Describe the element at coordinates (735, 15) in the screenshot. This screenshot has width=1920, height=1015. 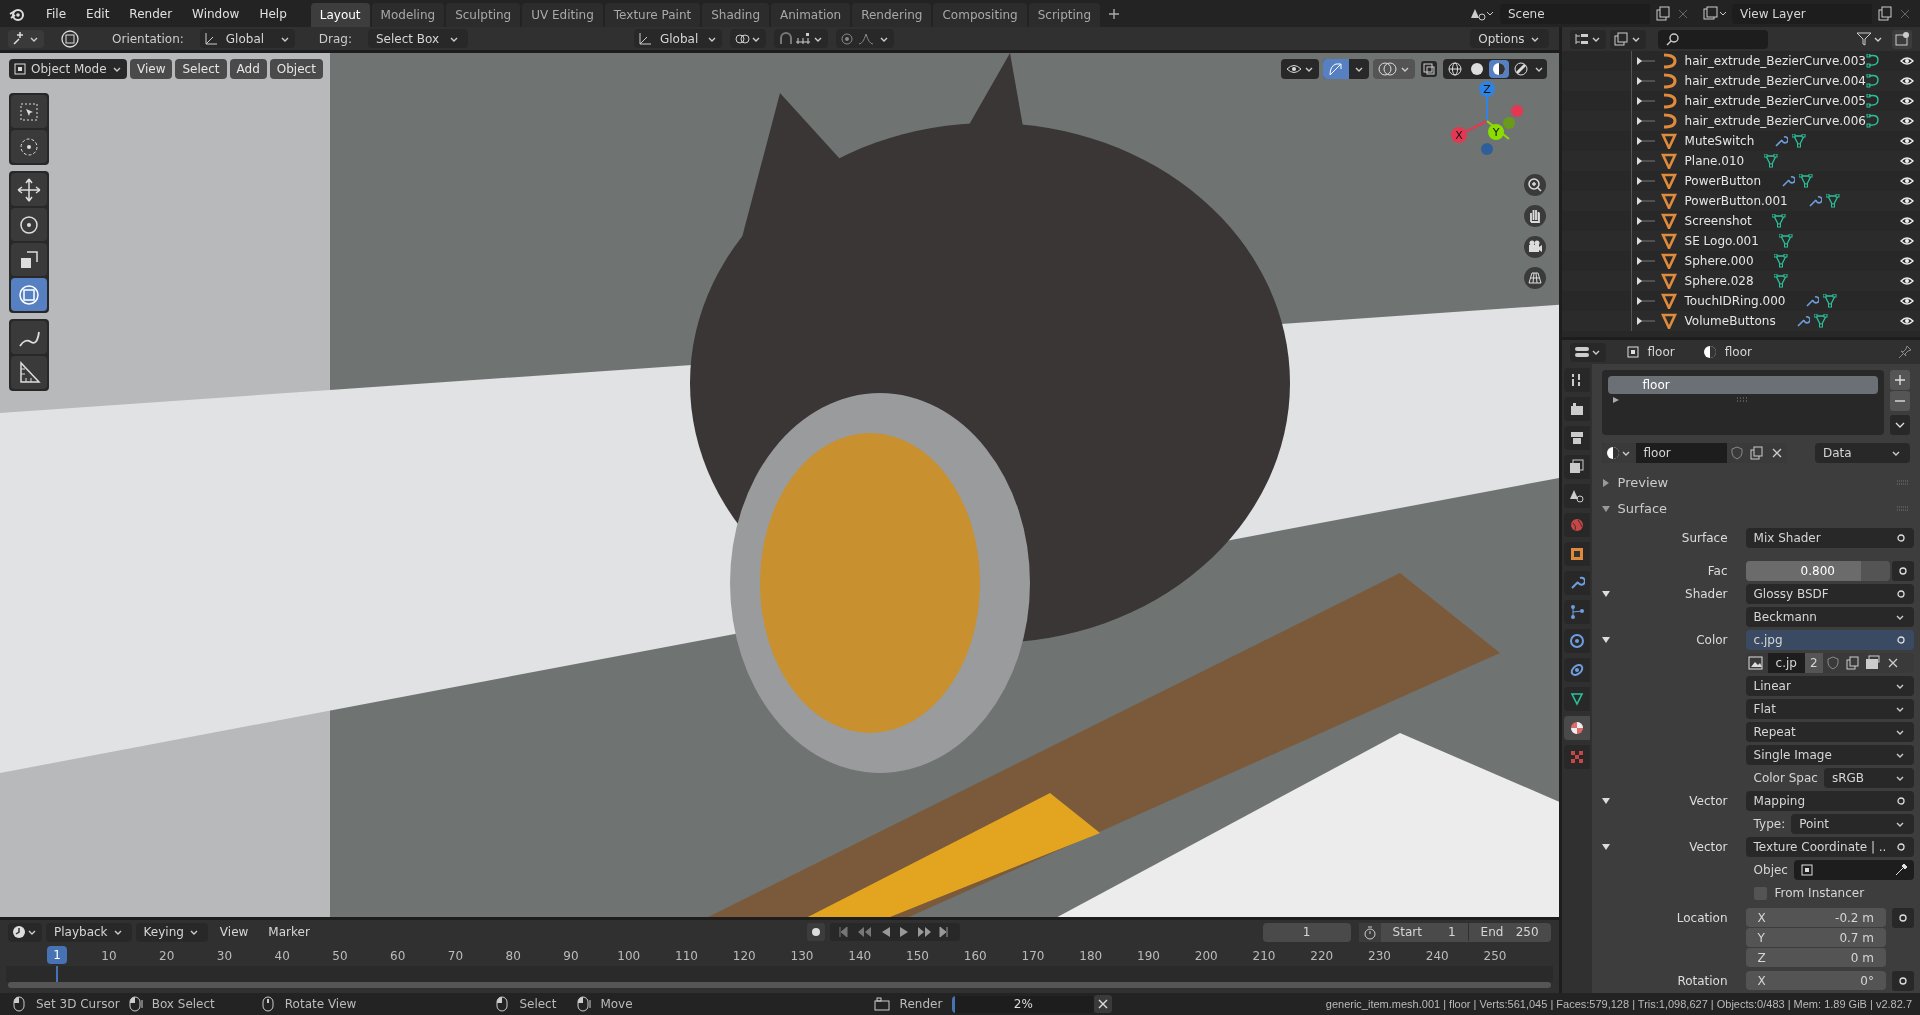
I see `workspace-tab: Shading` at that location.